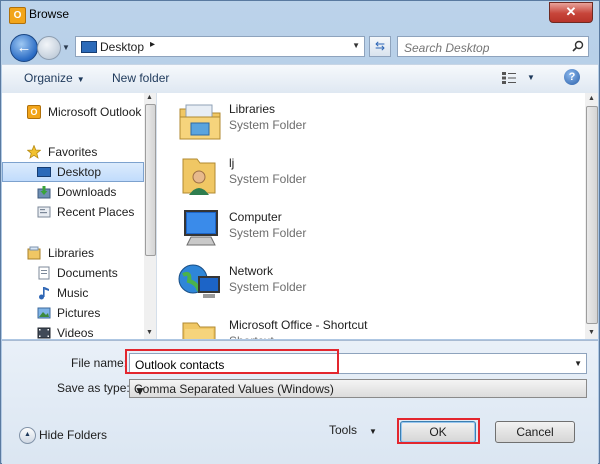 This screenshot has height=464, width=600. What do you see at coordinates (34, 152) in the screenshot?
I see `star-icon` at bounding box center [34, 152].